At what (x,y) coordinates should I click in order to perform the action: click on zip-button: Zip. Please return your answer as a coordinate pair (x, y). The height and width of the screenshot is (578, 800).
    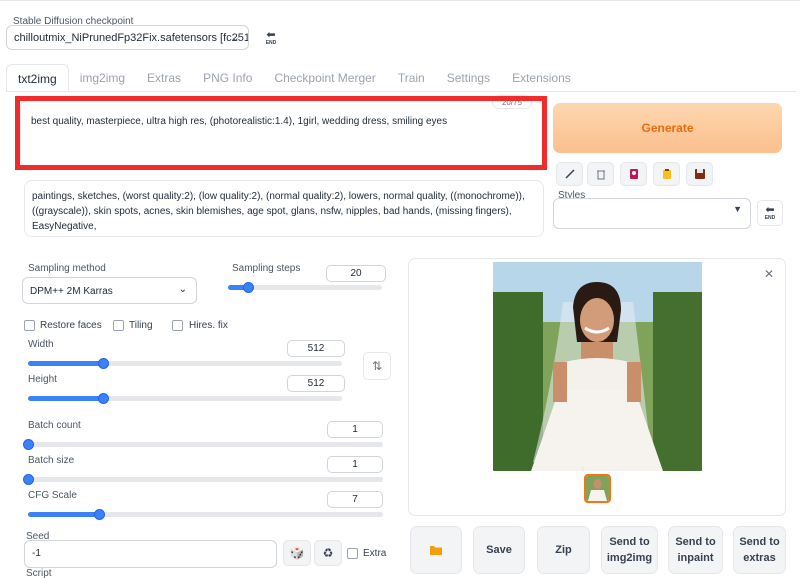
    Looking at the image, I should click on (563, 550).